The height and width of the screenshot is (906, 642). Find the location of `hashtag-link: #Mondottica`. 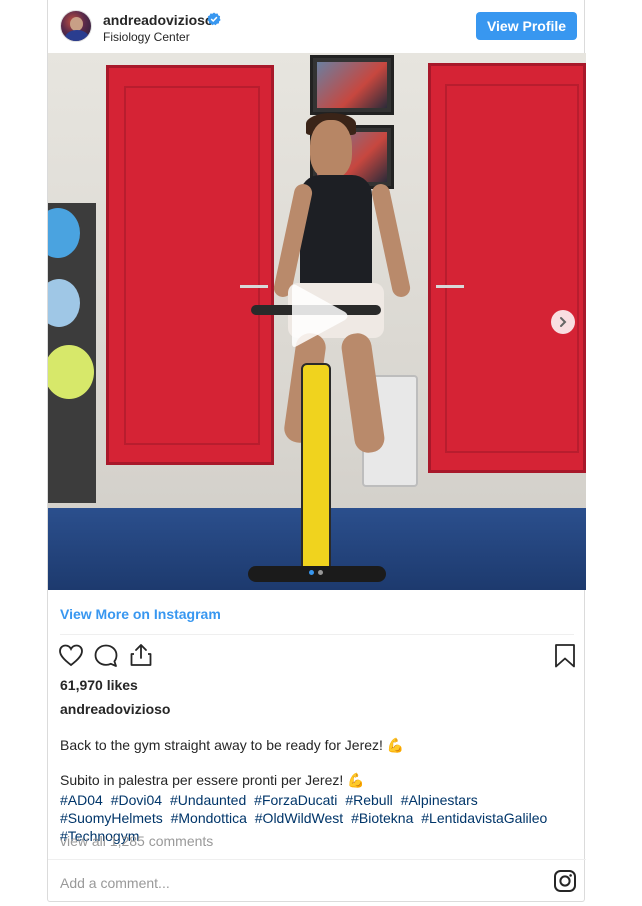

hashtag-link: #Mondottica is located at coordinates (209, 818).